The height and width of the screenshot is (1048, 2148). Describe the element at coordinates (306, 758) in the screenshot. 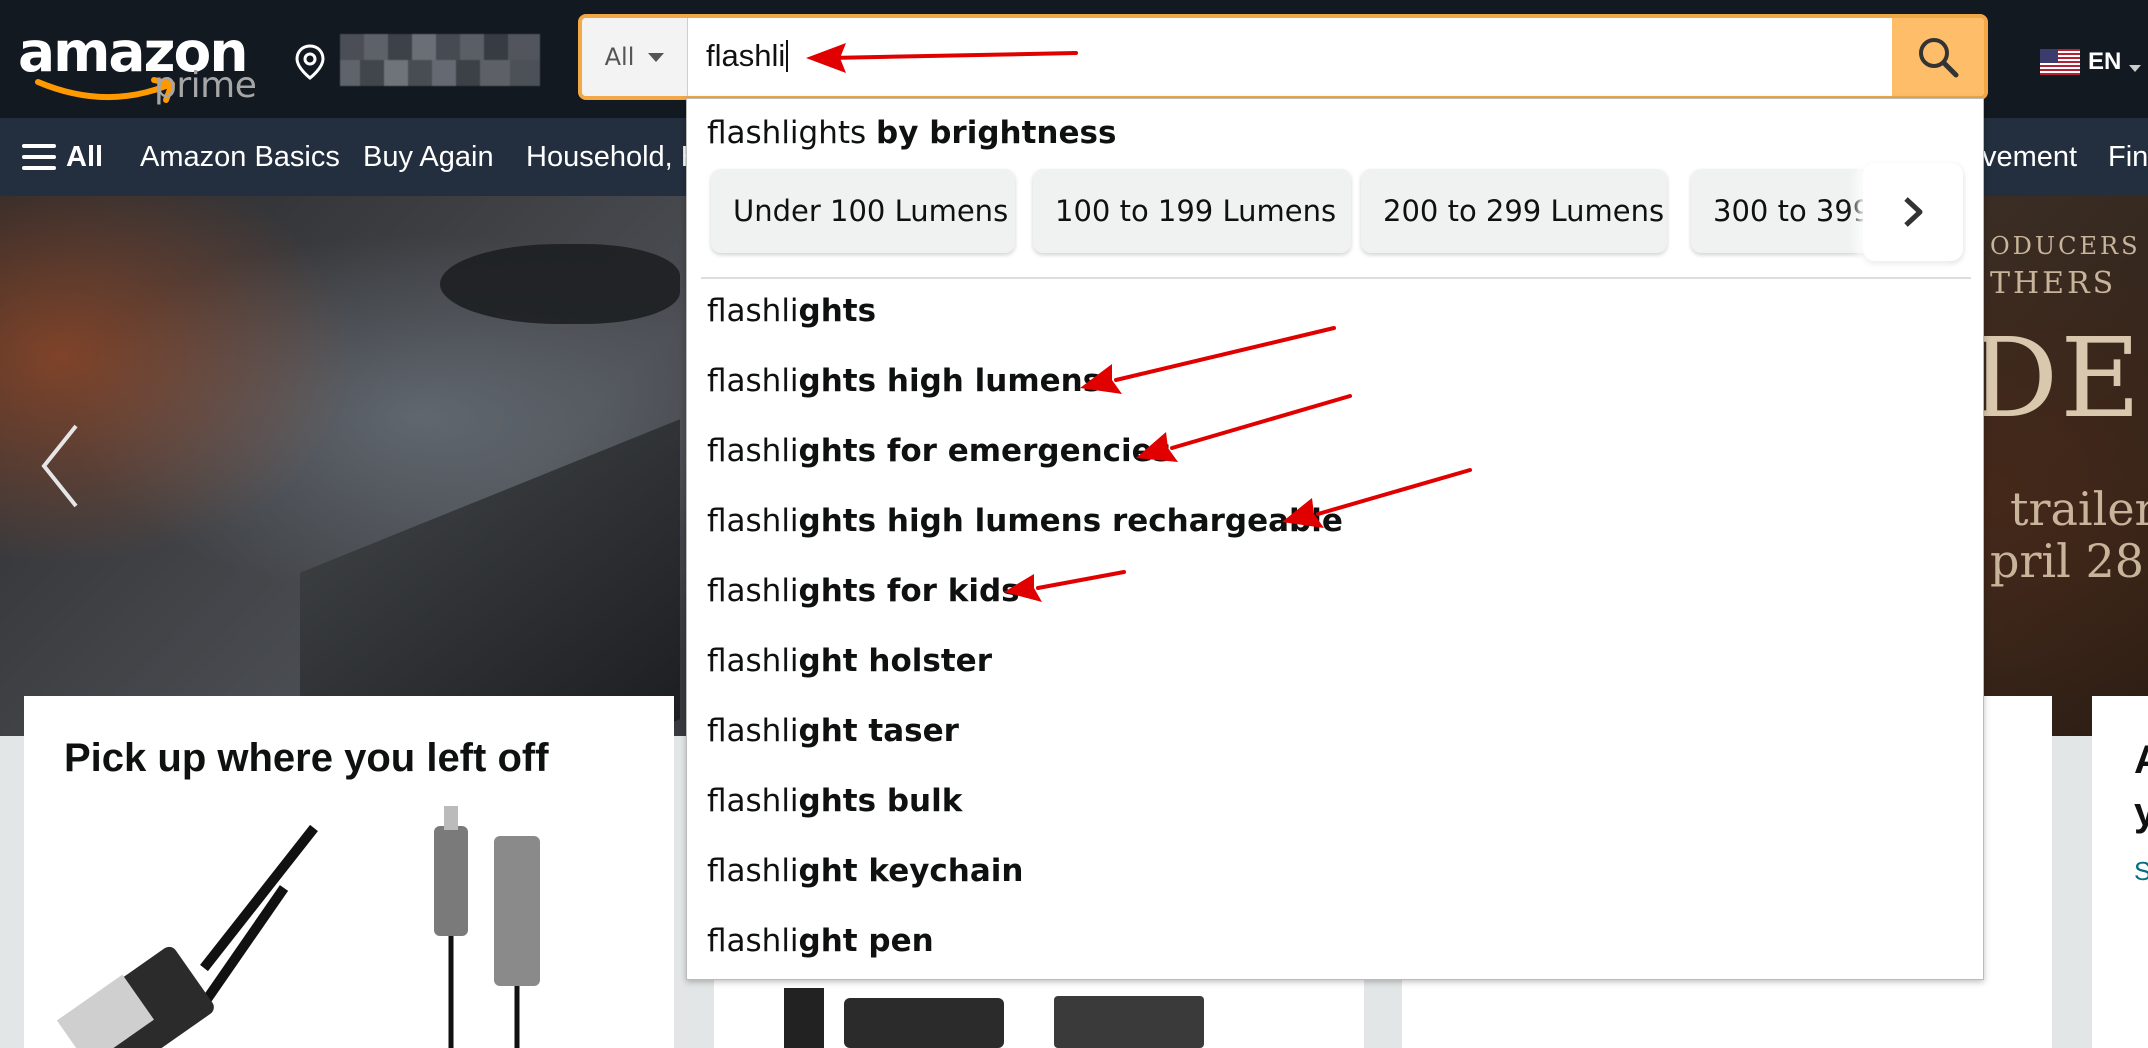

I see `pick-up-card-title: Pick up where you left off` at that location.